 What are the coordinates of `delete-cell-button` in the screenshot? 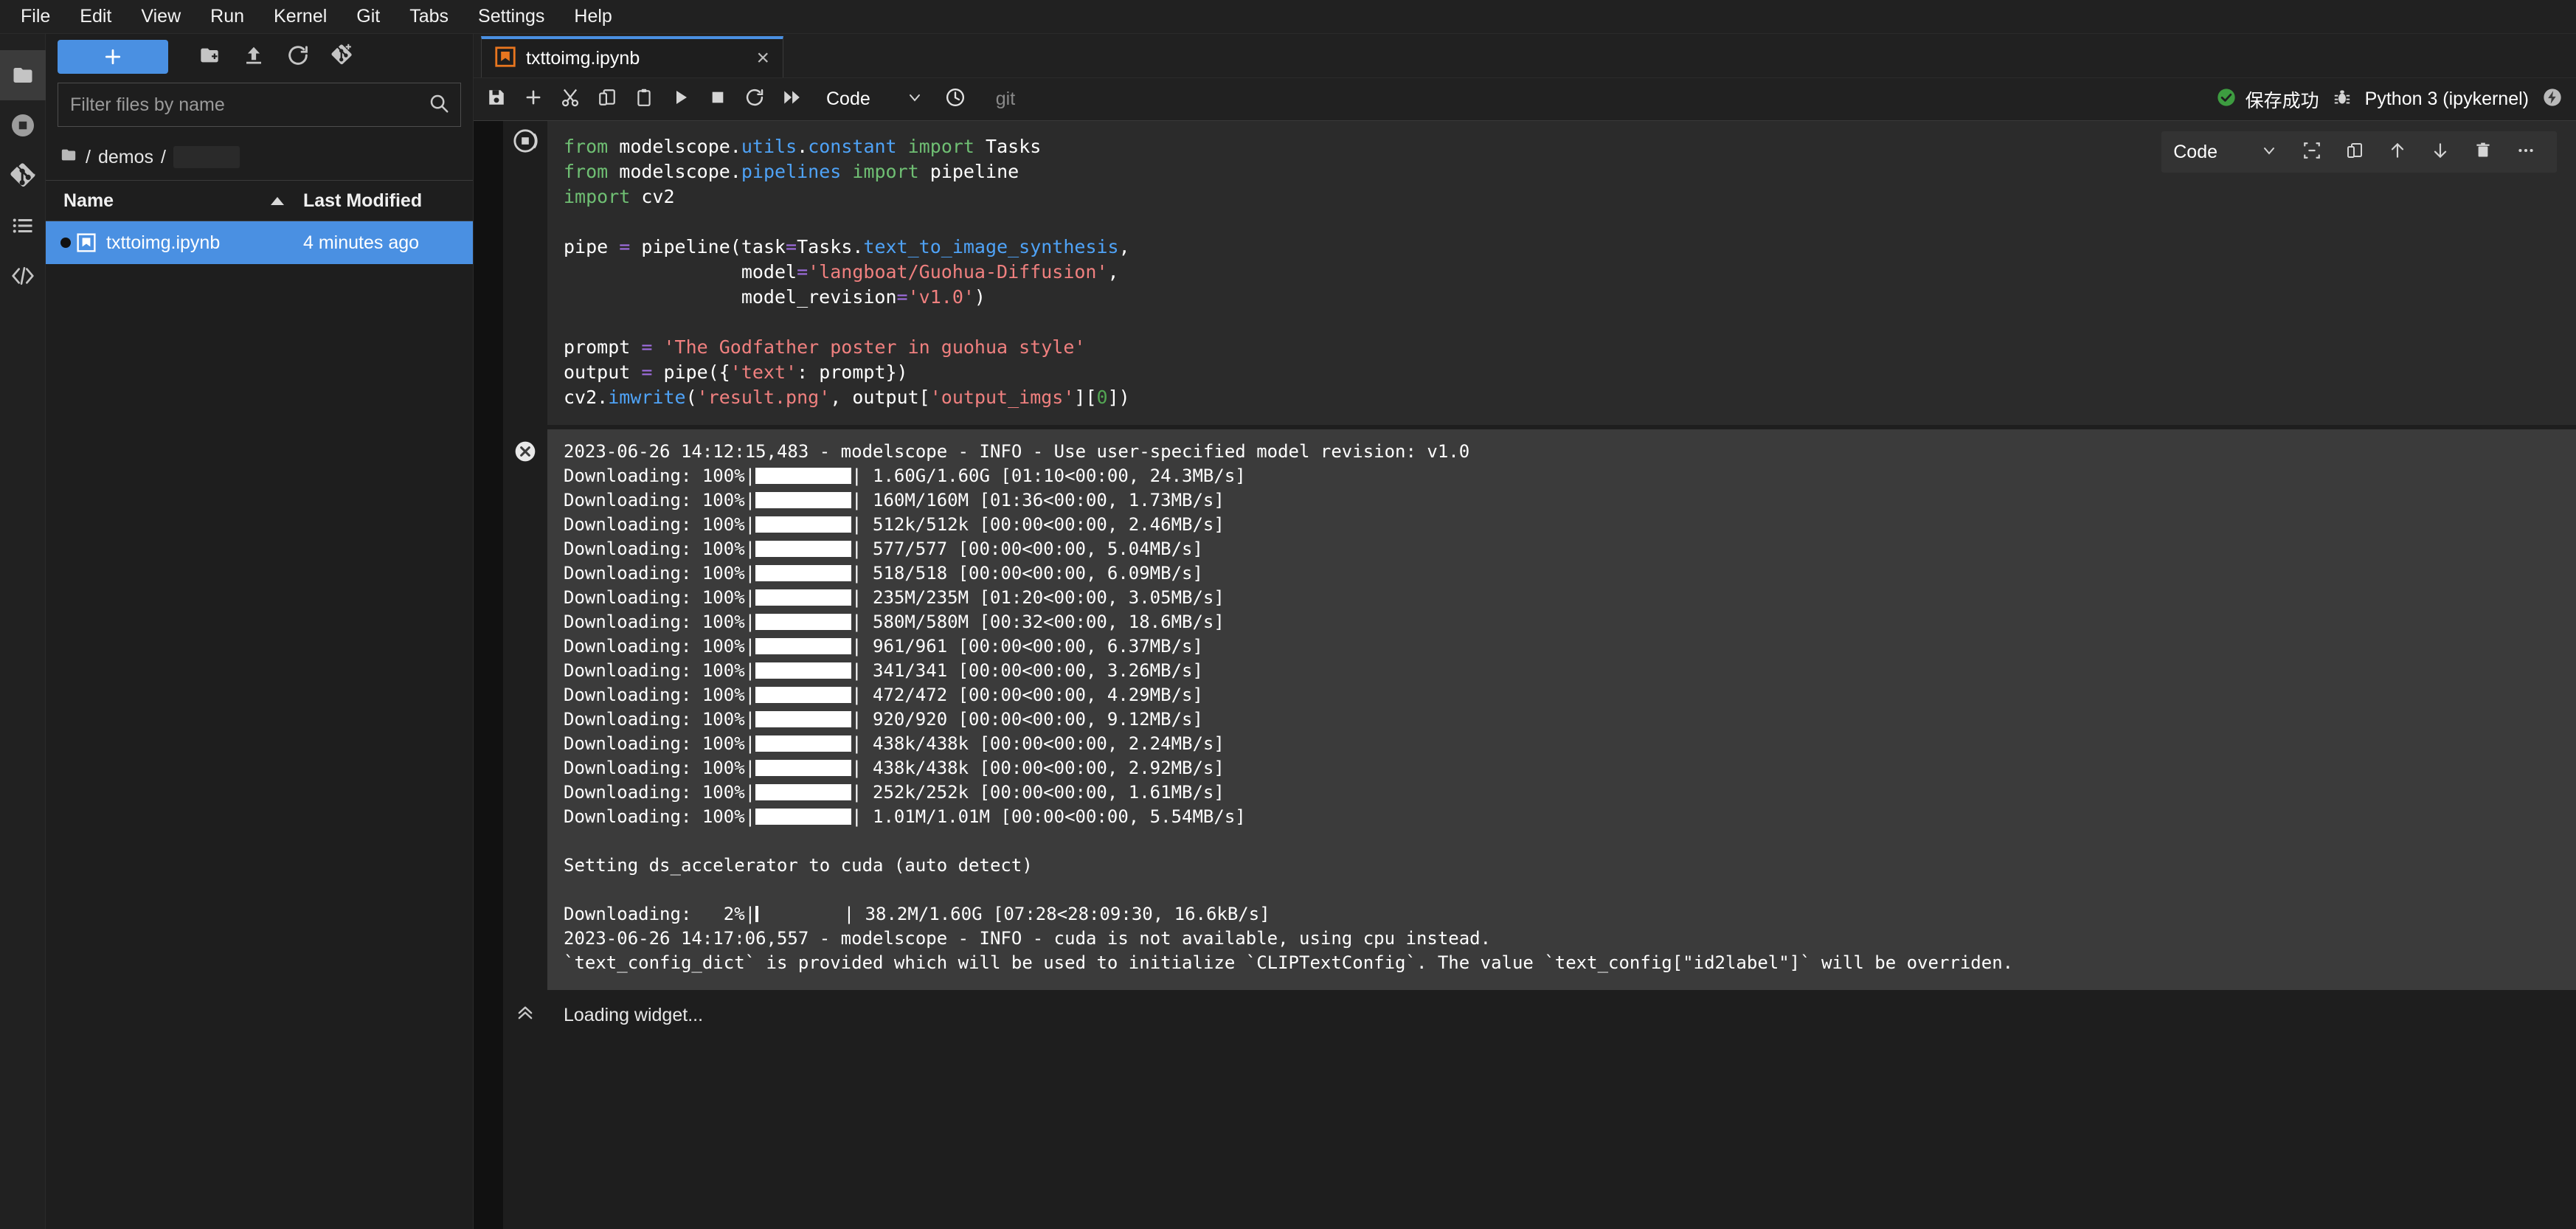 It's located at (2483, 152).